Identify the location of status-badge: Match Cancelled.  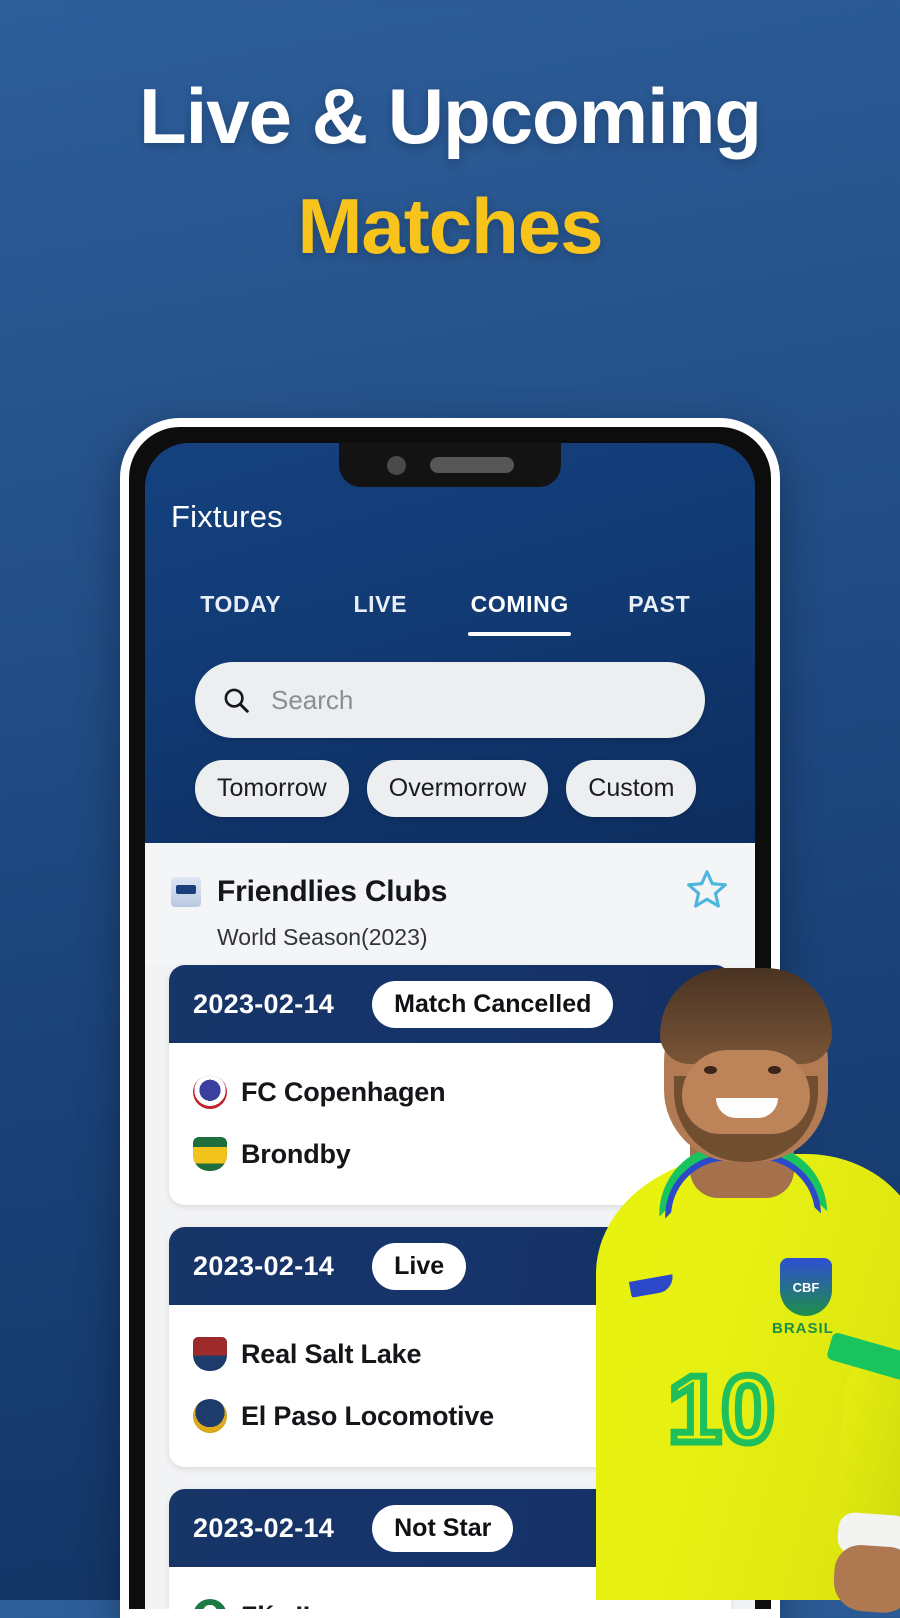
(493, 1004).